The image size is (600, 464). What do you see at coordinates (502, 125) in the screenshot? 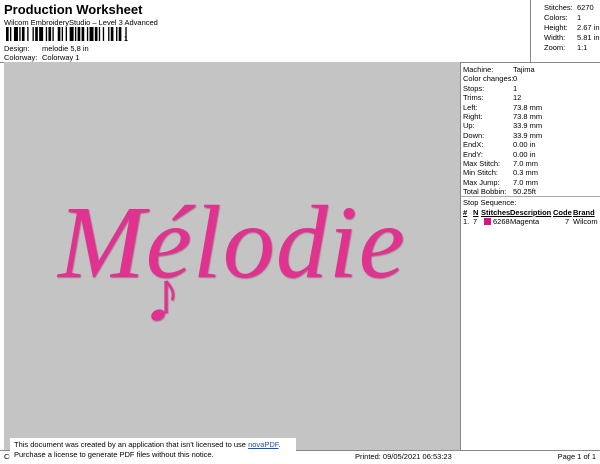
I see `machine-row: Up: 33.9 mm` at bounding box center [502, 125].